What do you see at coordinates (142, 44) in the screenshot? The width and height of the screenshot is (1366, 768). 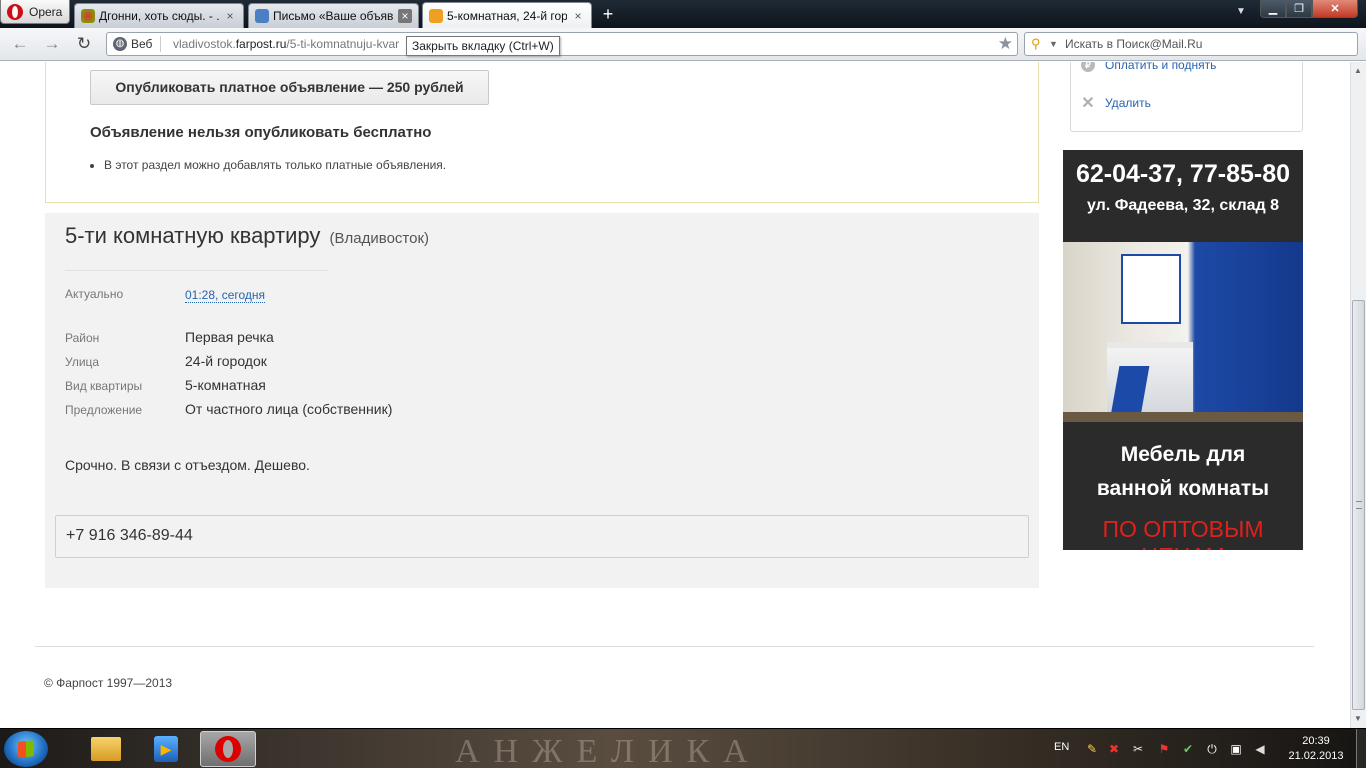 I see `web-badge-label: Веб` at bounding box center [142, 44].